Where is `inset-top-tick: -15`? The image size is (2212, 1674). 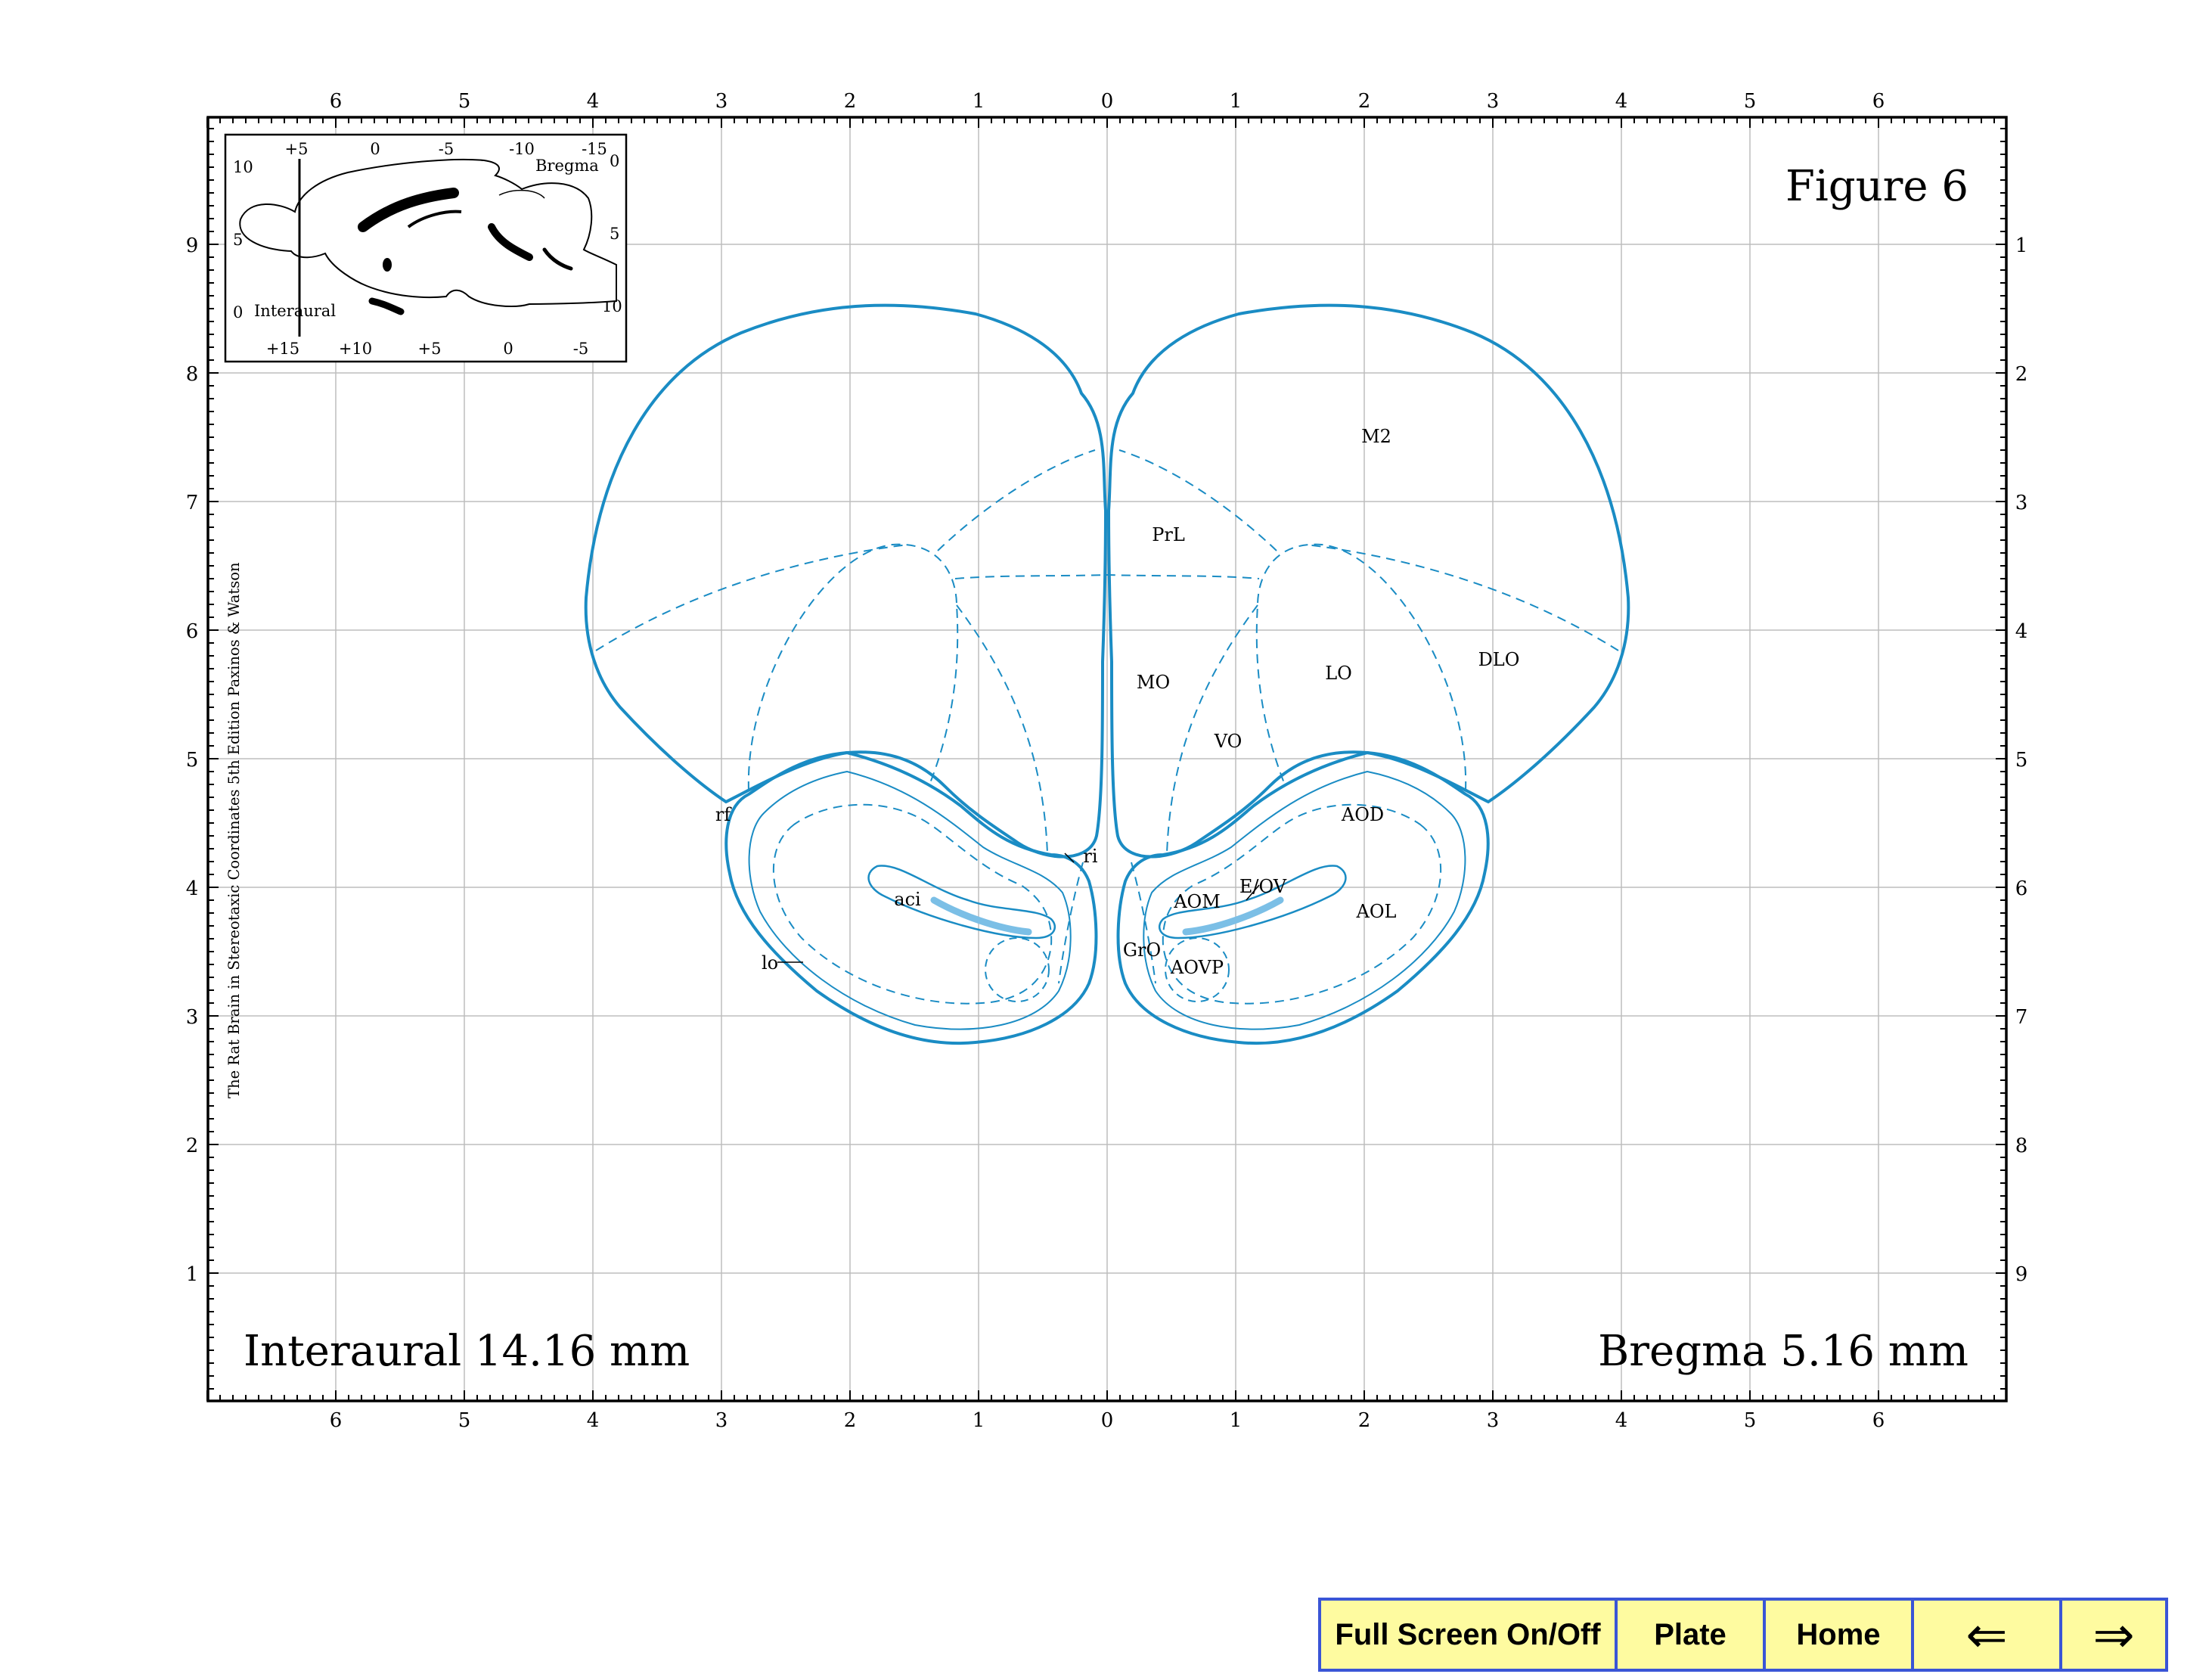 inset-top-tick: -15 is located at coordinates (595, 149).